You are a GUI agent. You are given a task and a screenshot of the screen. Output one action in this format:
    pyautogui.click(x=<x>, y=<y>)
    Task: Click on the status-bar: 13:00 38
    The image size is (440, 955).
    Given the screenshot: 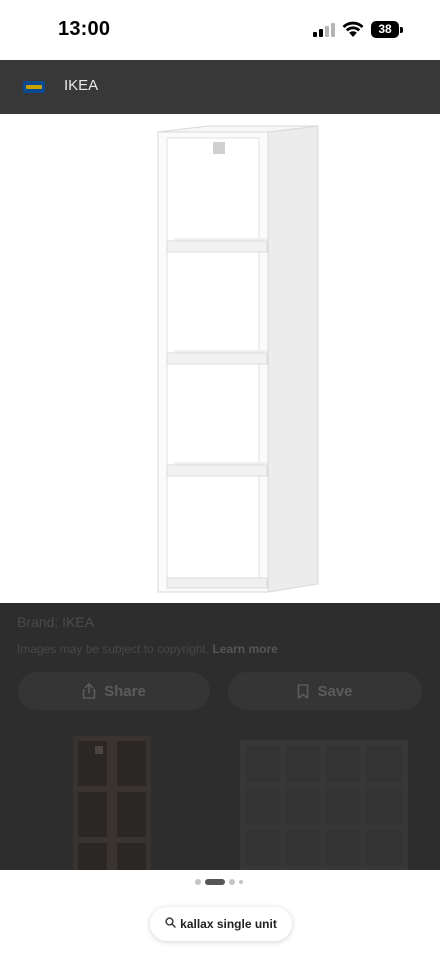 What is the action you would take?
    pyautogui.click(x=220, y=30)
    